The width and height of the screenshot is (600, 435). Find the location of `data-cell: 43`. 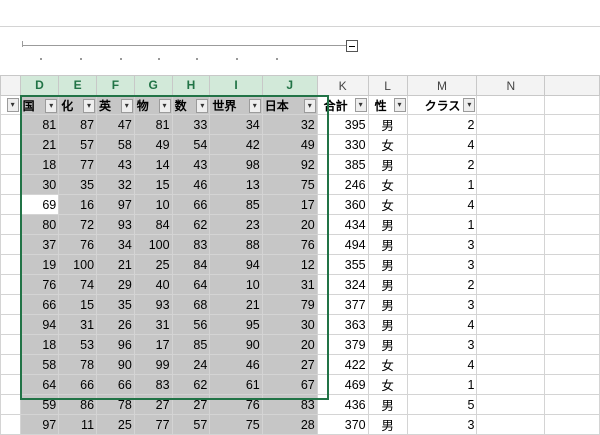

data-cell: 43 is located at coordinates (115, 164).